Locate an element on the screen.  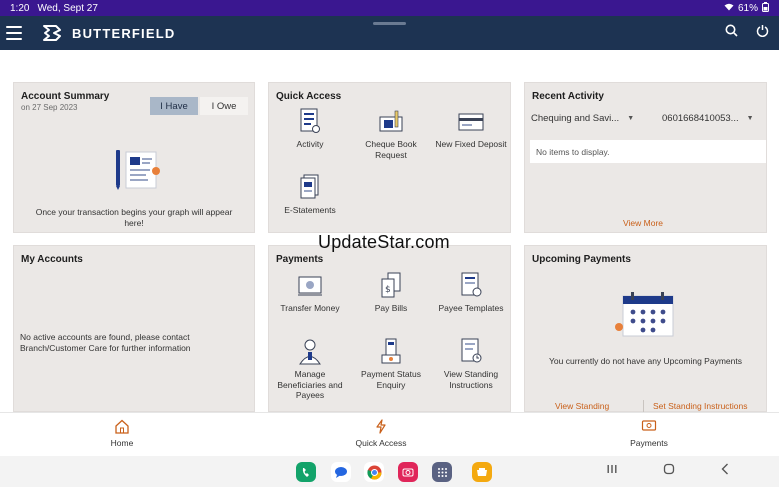
quick-access-activity: Activity is located at coordinates (310, 127).